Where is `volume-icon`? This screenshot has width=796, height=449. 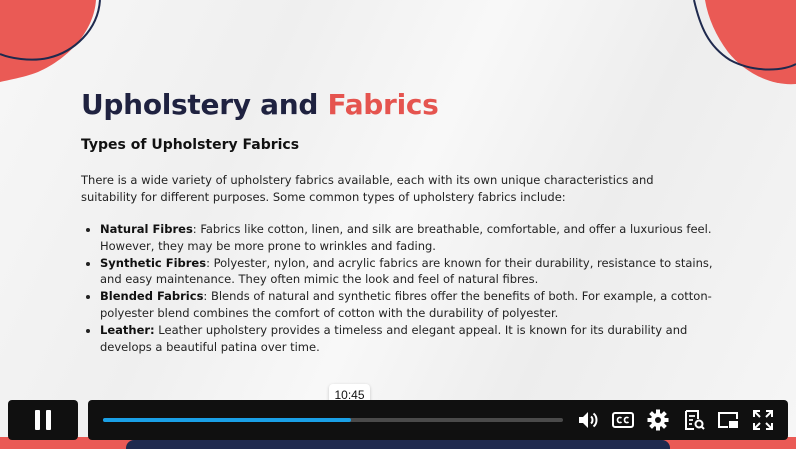 volume-icon is located at coordinates (588, 420).